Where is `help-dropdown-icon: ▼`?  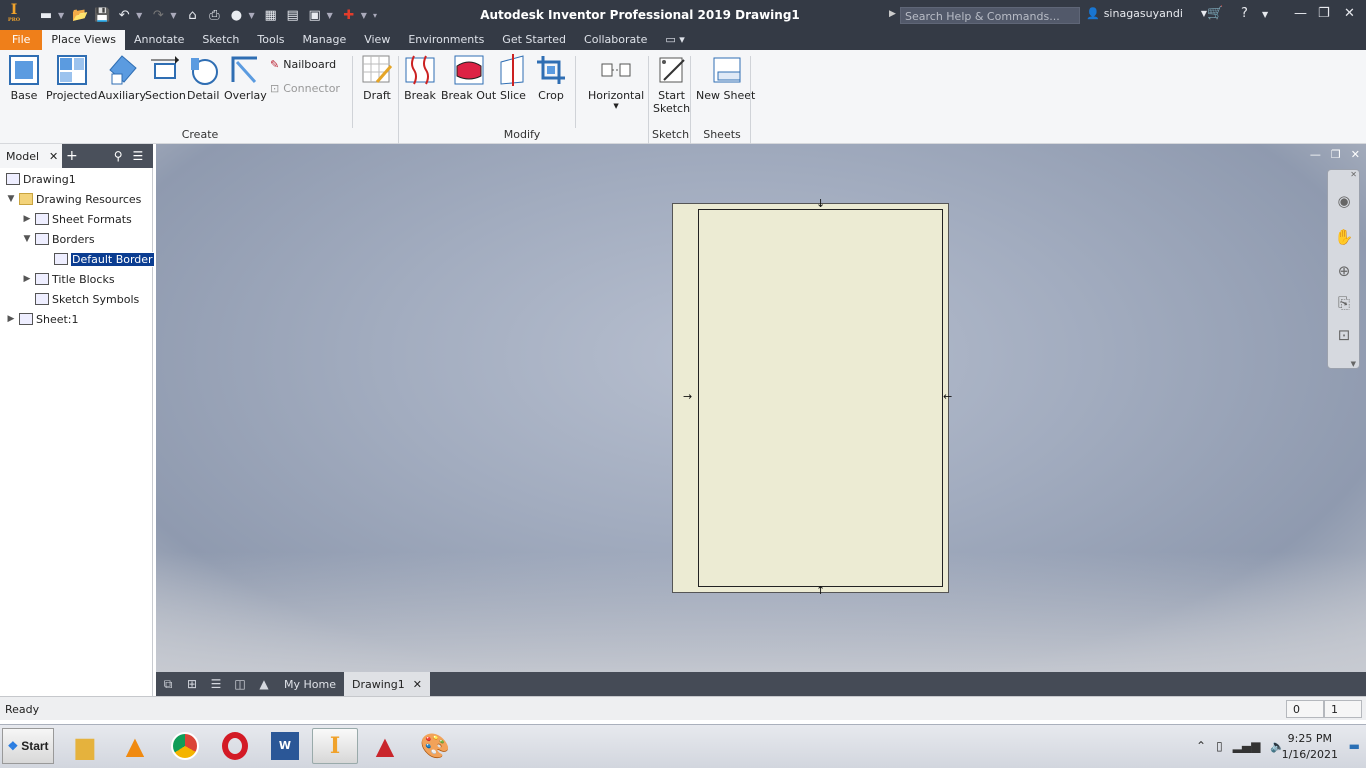
help-dropdown-icon: ▼ is located at coordinates (1265, 14).